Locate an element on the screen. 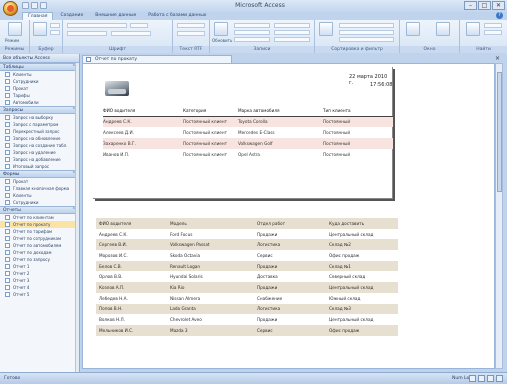 The height and width of the screenshot is (384, 507). nav-scrollbar is located at coordinates (77, 217).